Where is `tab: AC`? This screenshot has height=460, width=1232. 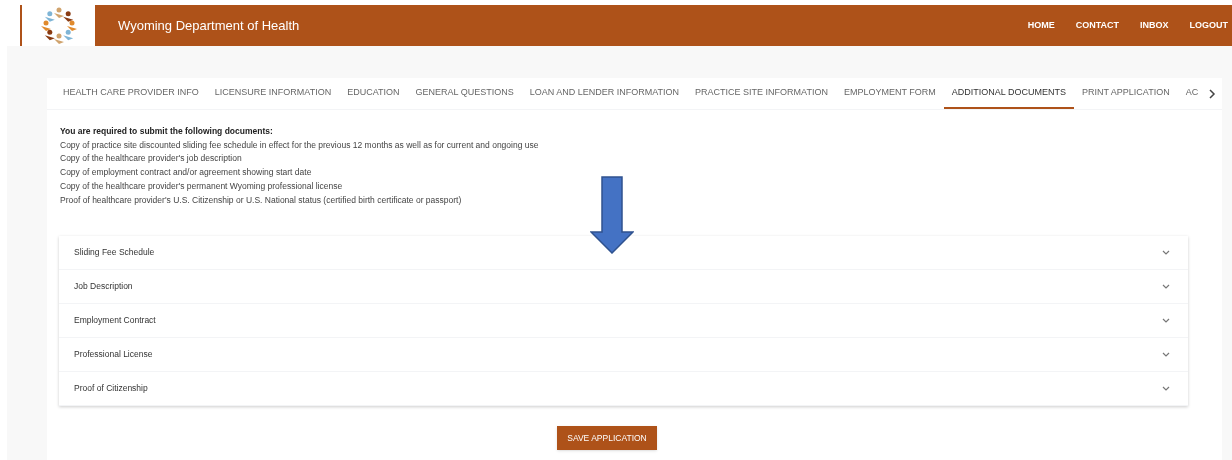 tab: AC is located at coordinates (1192, 97).